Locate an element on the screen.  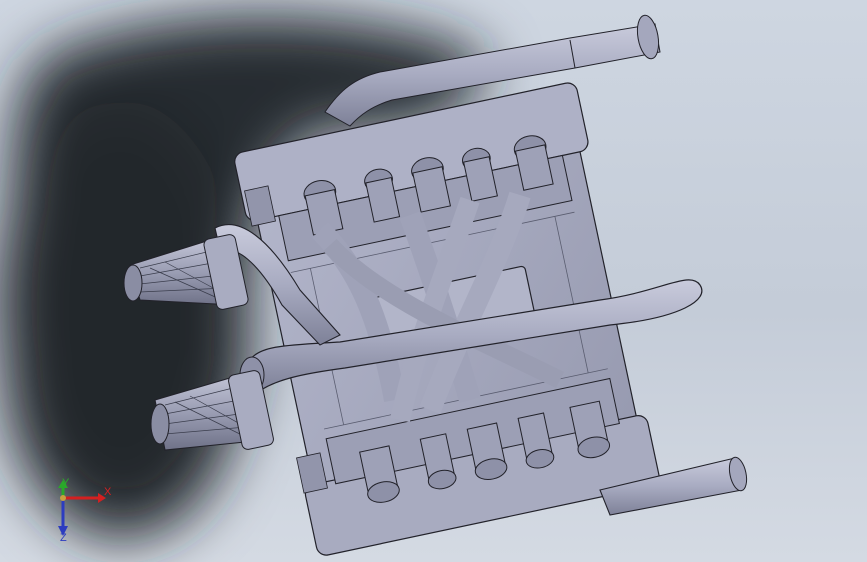
x-axis-label: X is located at coordinates (108, 492).